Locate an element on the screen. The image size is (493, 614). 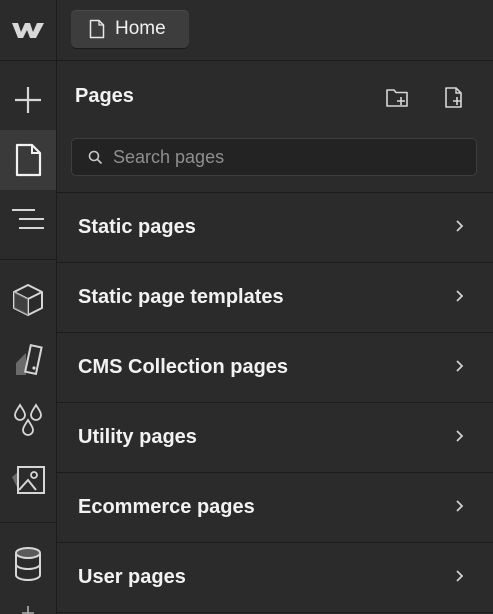
variables-panel-button is located at coordinates (28, 420).